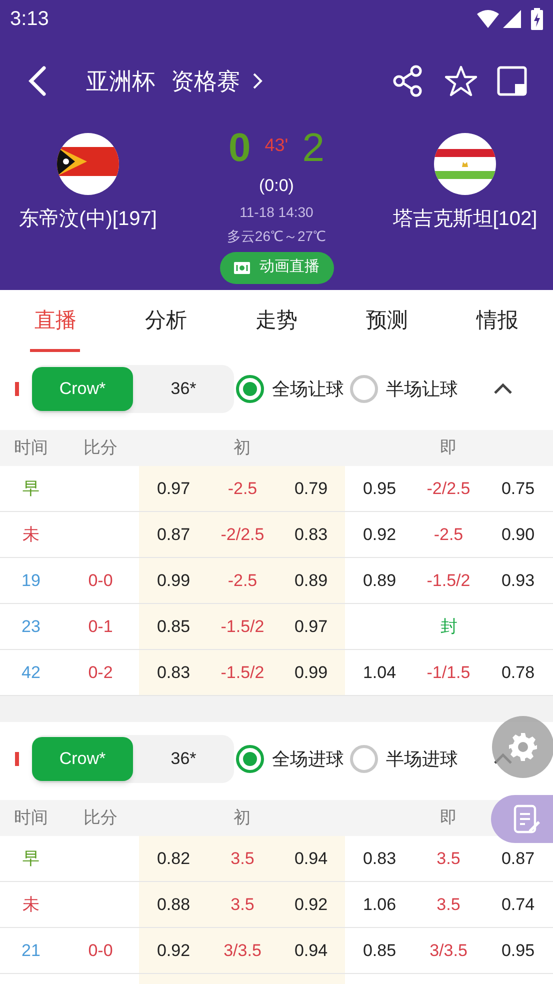  Describe the element at coordinates (461, 81) in the screenshot. I see `star-icon` at that location.